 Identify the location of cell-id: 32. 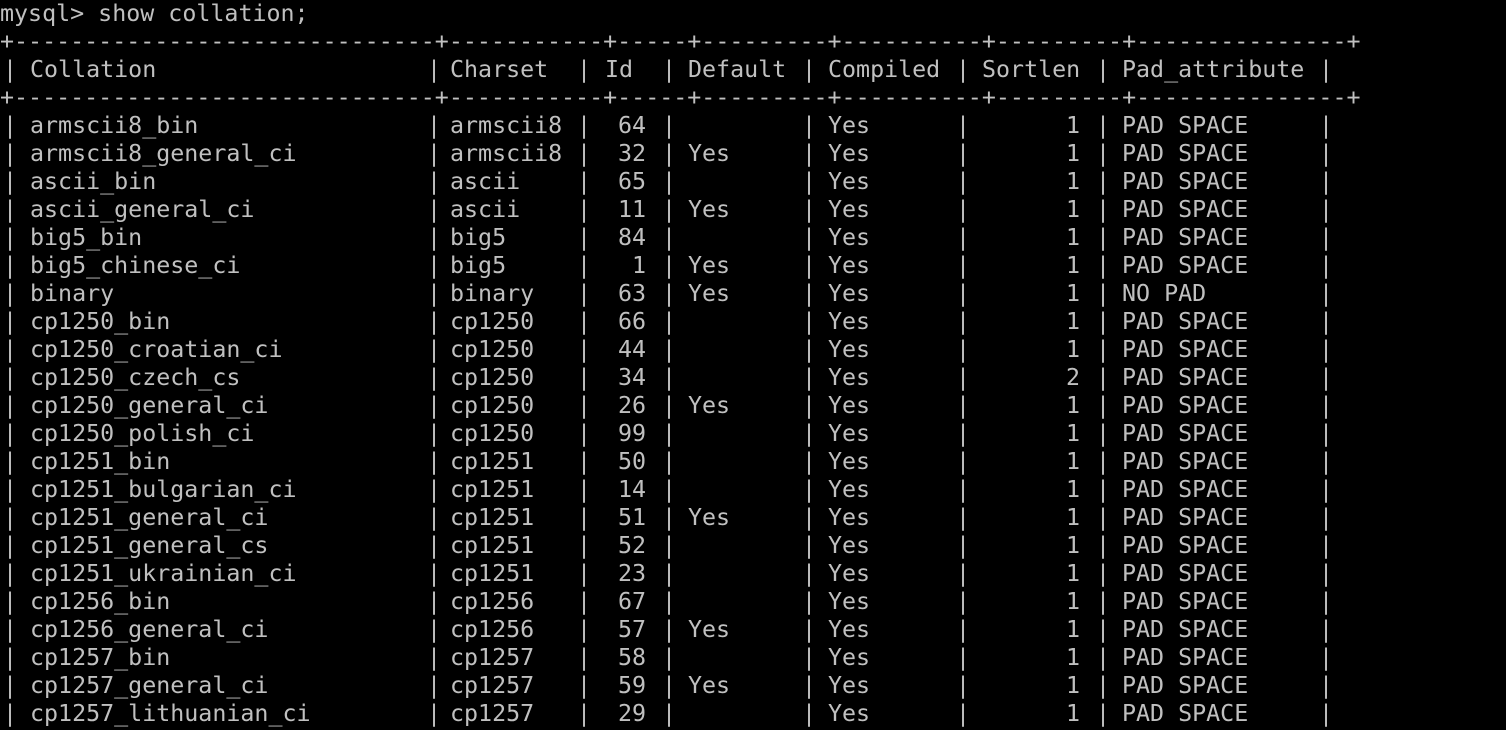
(631, 153).